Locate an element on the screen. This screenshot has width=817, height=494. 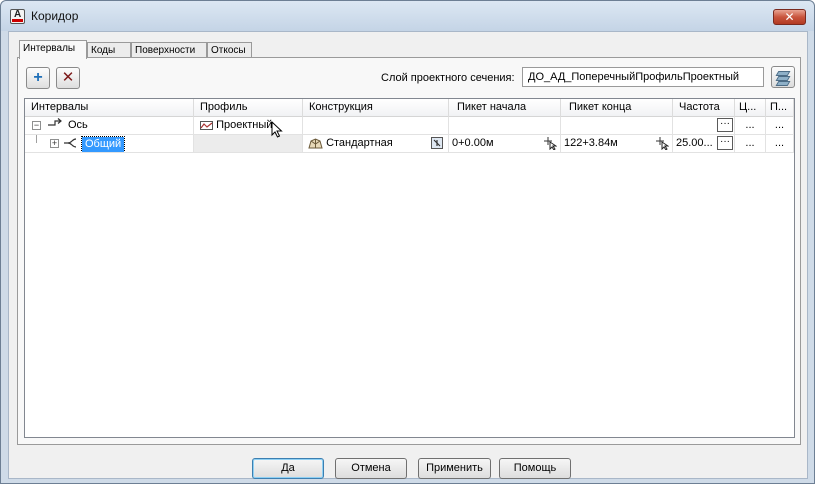
tab-codes: Коды is located at coordinates (109, 50).